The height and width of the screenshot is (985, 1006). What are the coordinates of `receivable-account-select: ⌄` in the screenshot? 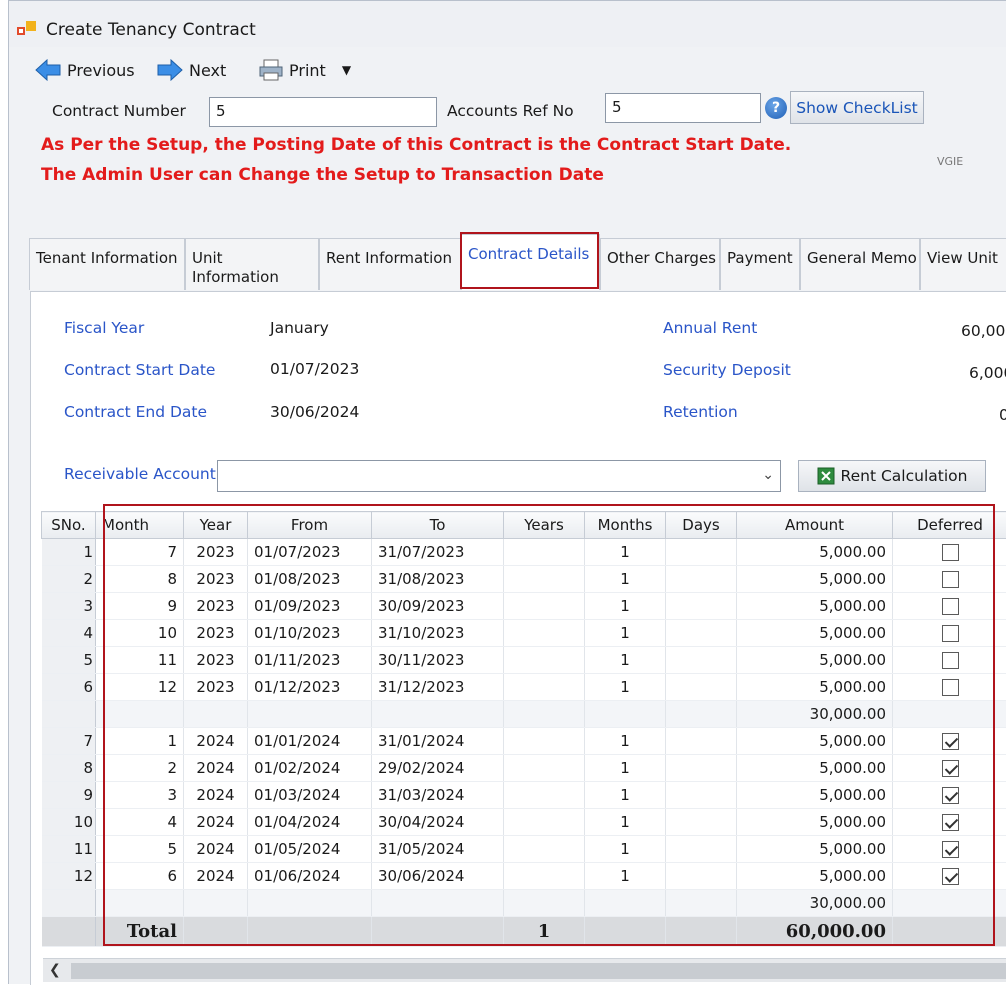 It's located at (499, 476).